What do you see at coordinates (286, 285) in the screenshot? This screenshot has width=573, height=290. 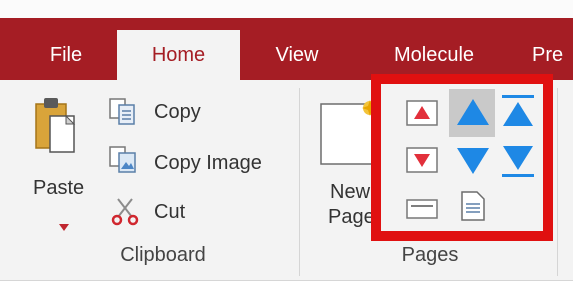 I see `bottom-strip` at bounding box center [286, 285].